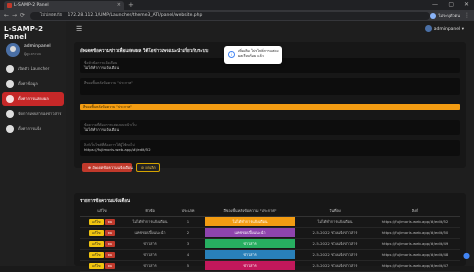 The width and height of the screenshot is (474, 272). I want to click on field-label: สีของพื้นหลังข้อความ "ประกาศ", so click(108, 83).